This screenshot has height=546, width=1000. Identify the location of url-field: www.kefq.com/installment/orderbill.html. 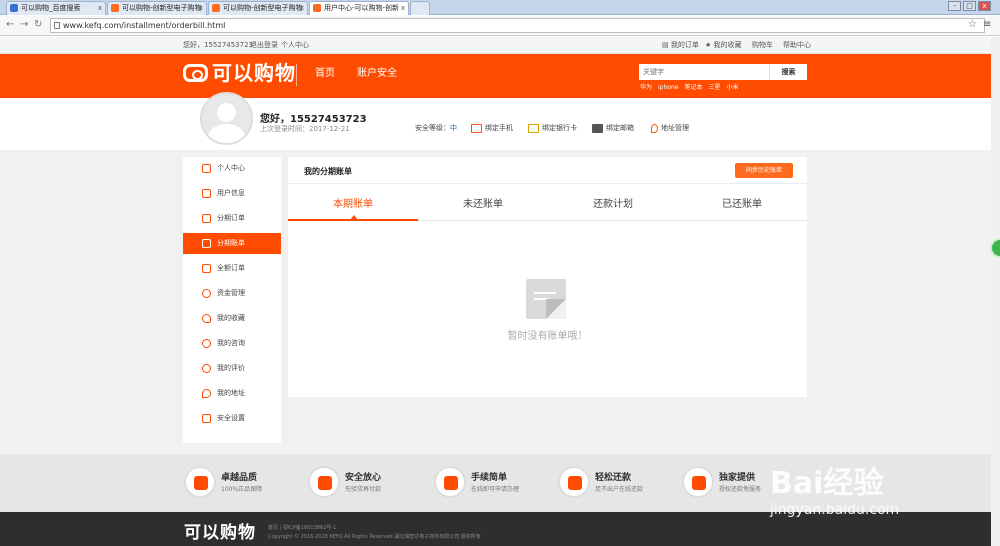
(517, 25).